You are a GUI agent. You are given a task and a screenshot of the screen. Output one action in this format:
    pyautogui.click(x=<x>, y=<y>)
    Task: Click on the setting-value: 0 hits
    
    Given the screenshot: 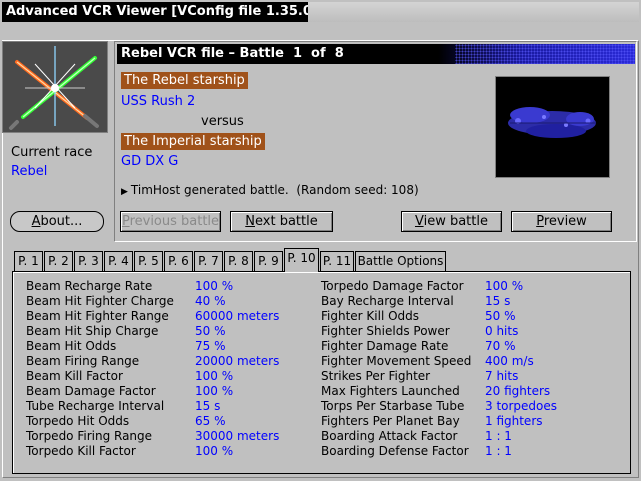 What is the action you would take?
    pyautogui.click(x=502, y=331)
    